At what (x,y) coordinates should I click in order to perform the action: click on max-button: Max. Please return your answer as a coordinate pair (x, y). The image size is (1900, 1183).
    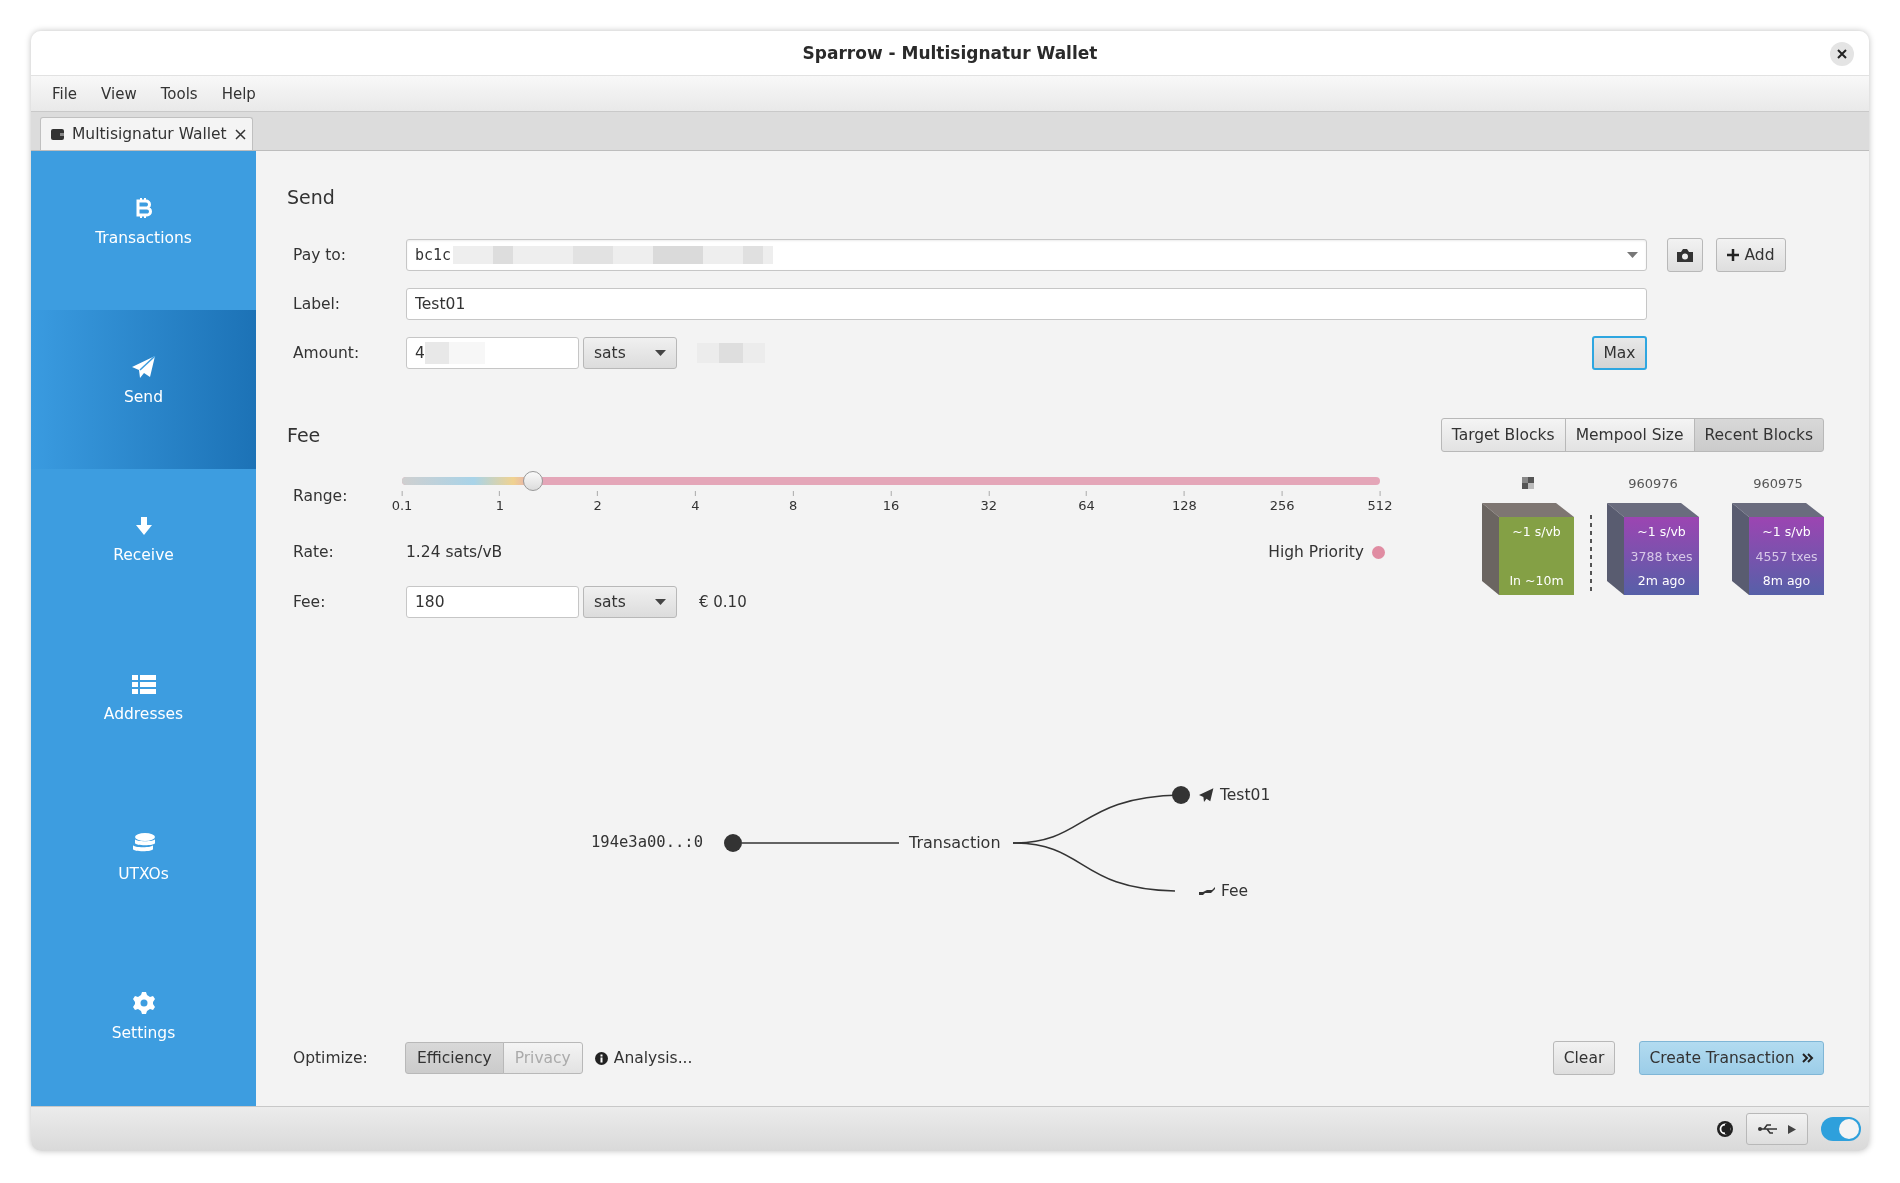
    Looking at the image, I should click on (1619, 353).